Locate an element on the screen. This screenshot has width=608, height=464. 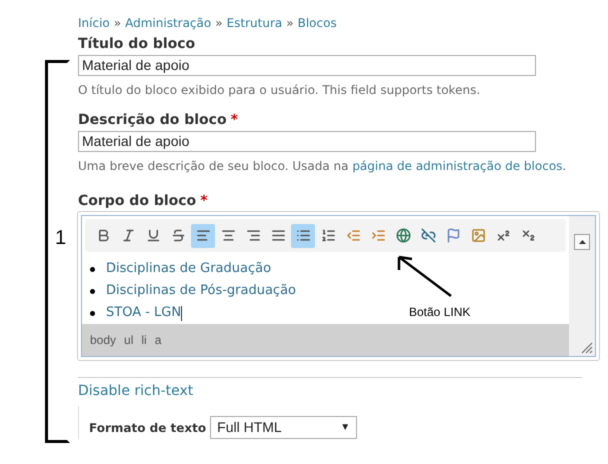
field-label: Descrição do bloco is located at coordinates (152, 120).